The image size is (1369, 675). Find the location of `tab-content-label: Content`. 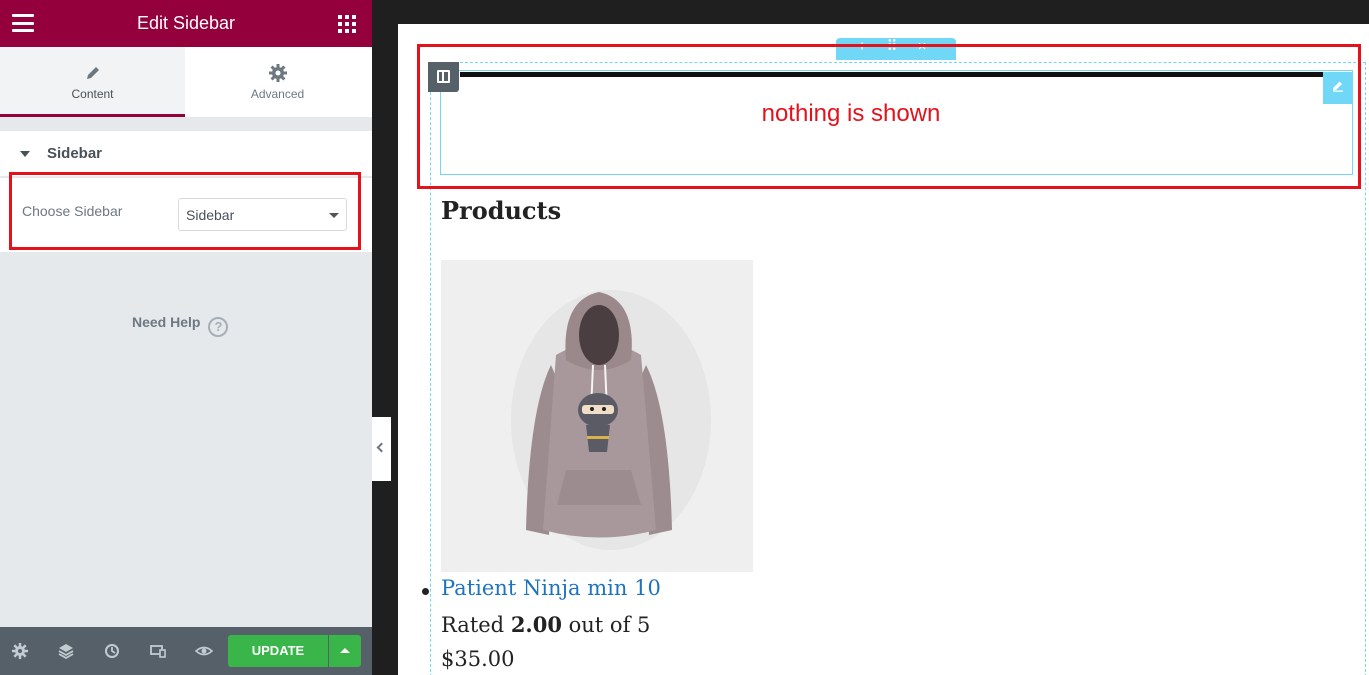

tab-content-label: Content is located at coordinates (92, 94).